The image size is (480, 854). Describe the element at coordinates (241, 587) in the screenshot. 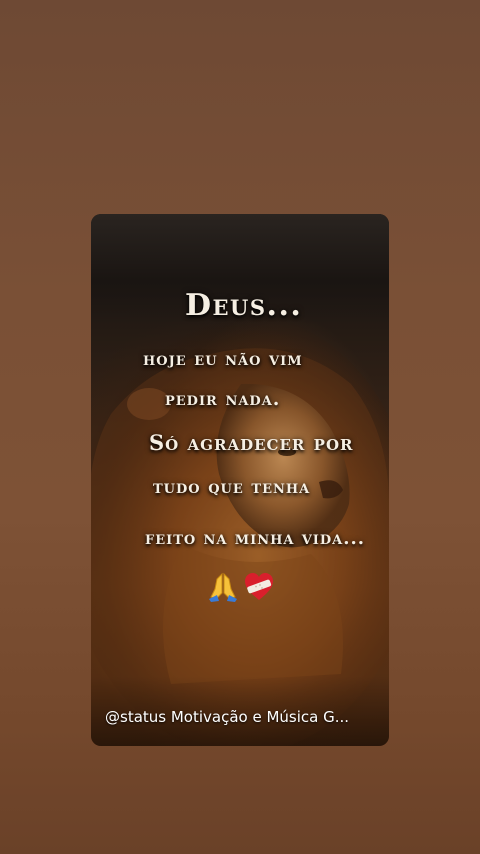

I see `emoji-row` at that location.